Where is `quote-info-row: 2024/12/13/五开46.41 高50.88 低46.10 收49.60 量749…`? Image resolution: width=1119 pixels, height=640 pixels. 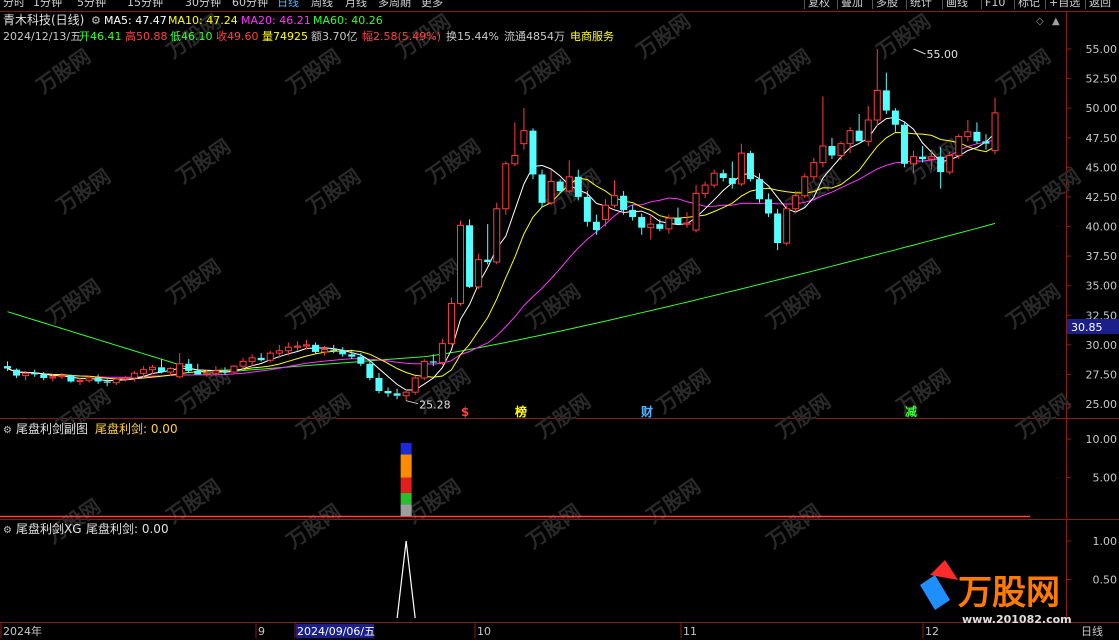 quote-info-row: 2024/12/13/五开46.41 高50.88 低46.10 收49.60 量749… is located at coordinates (308, 36).